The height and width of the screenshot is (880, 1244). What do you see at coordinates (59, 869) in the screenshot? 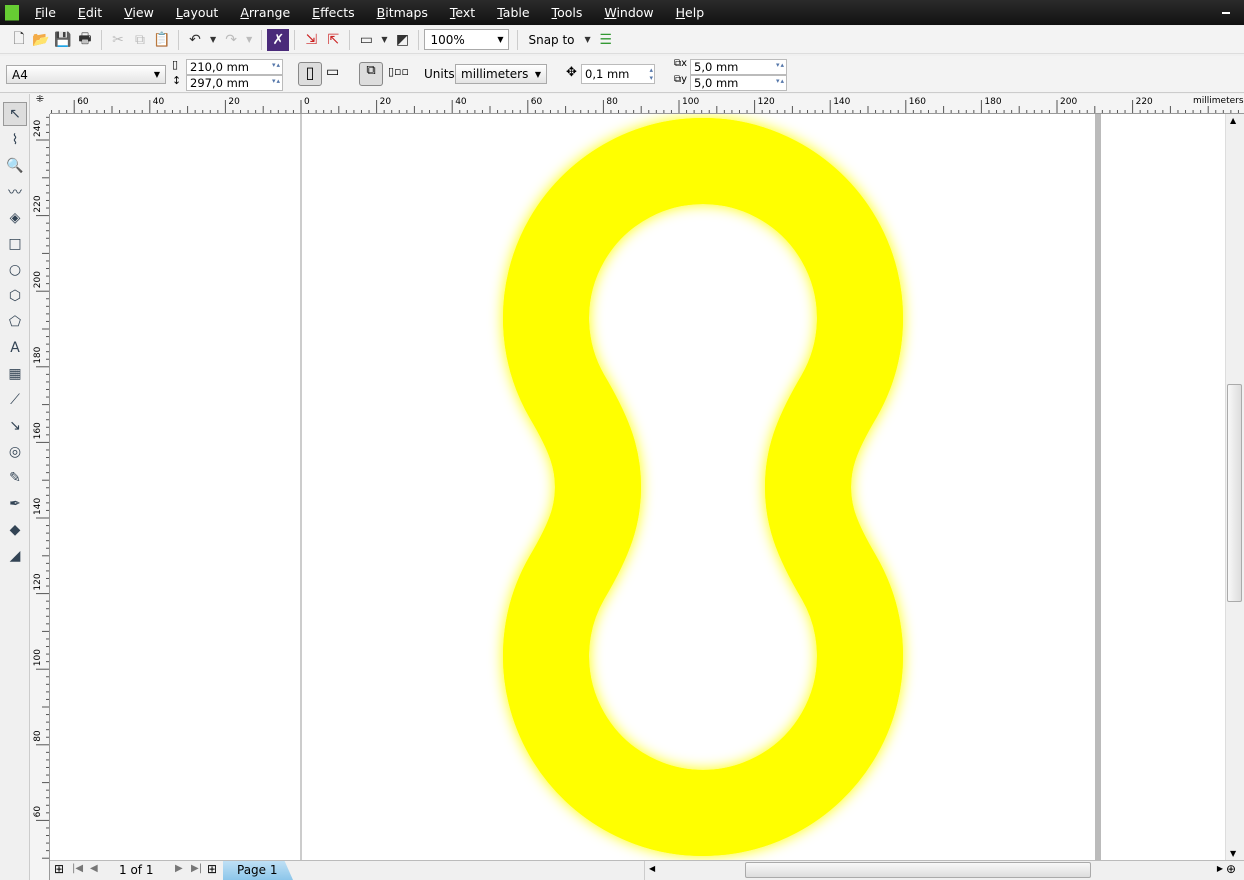
I see `add-page-before-icon: ⊞` at bounding box center [59, 869].